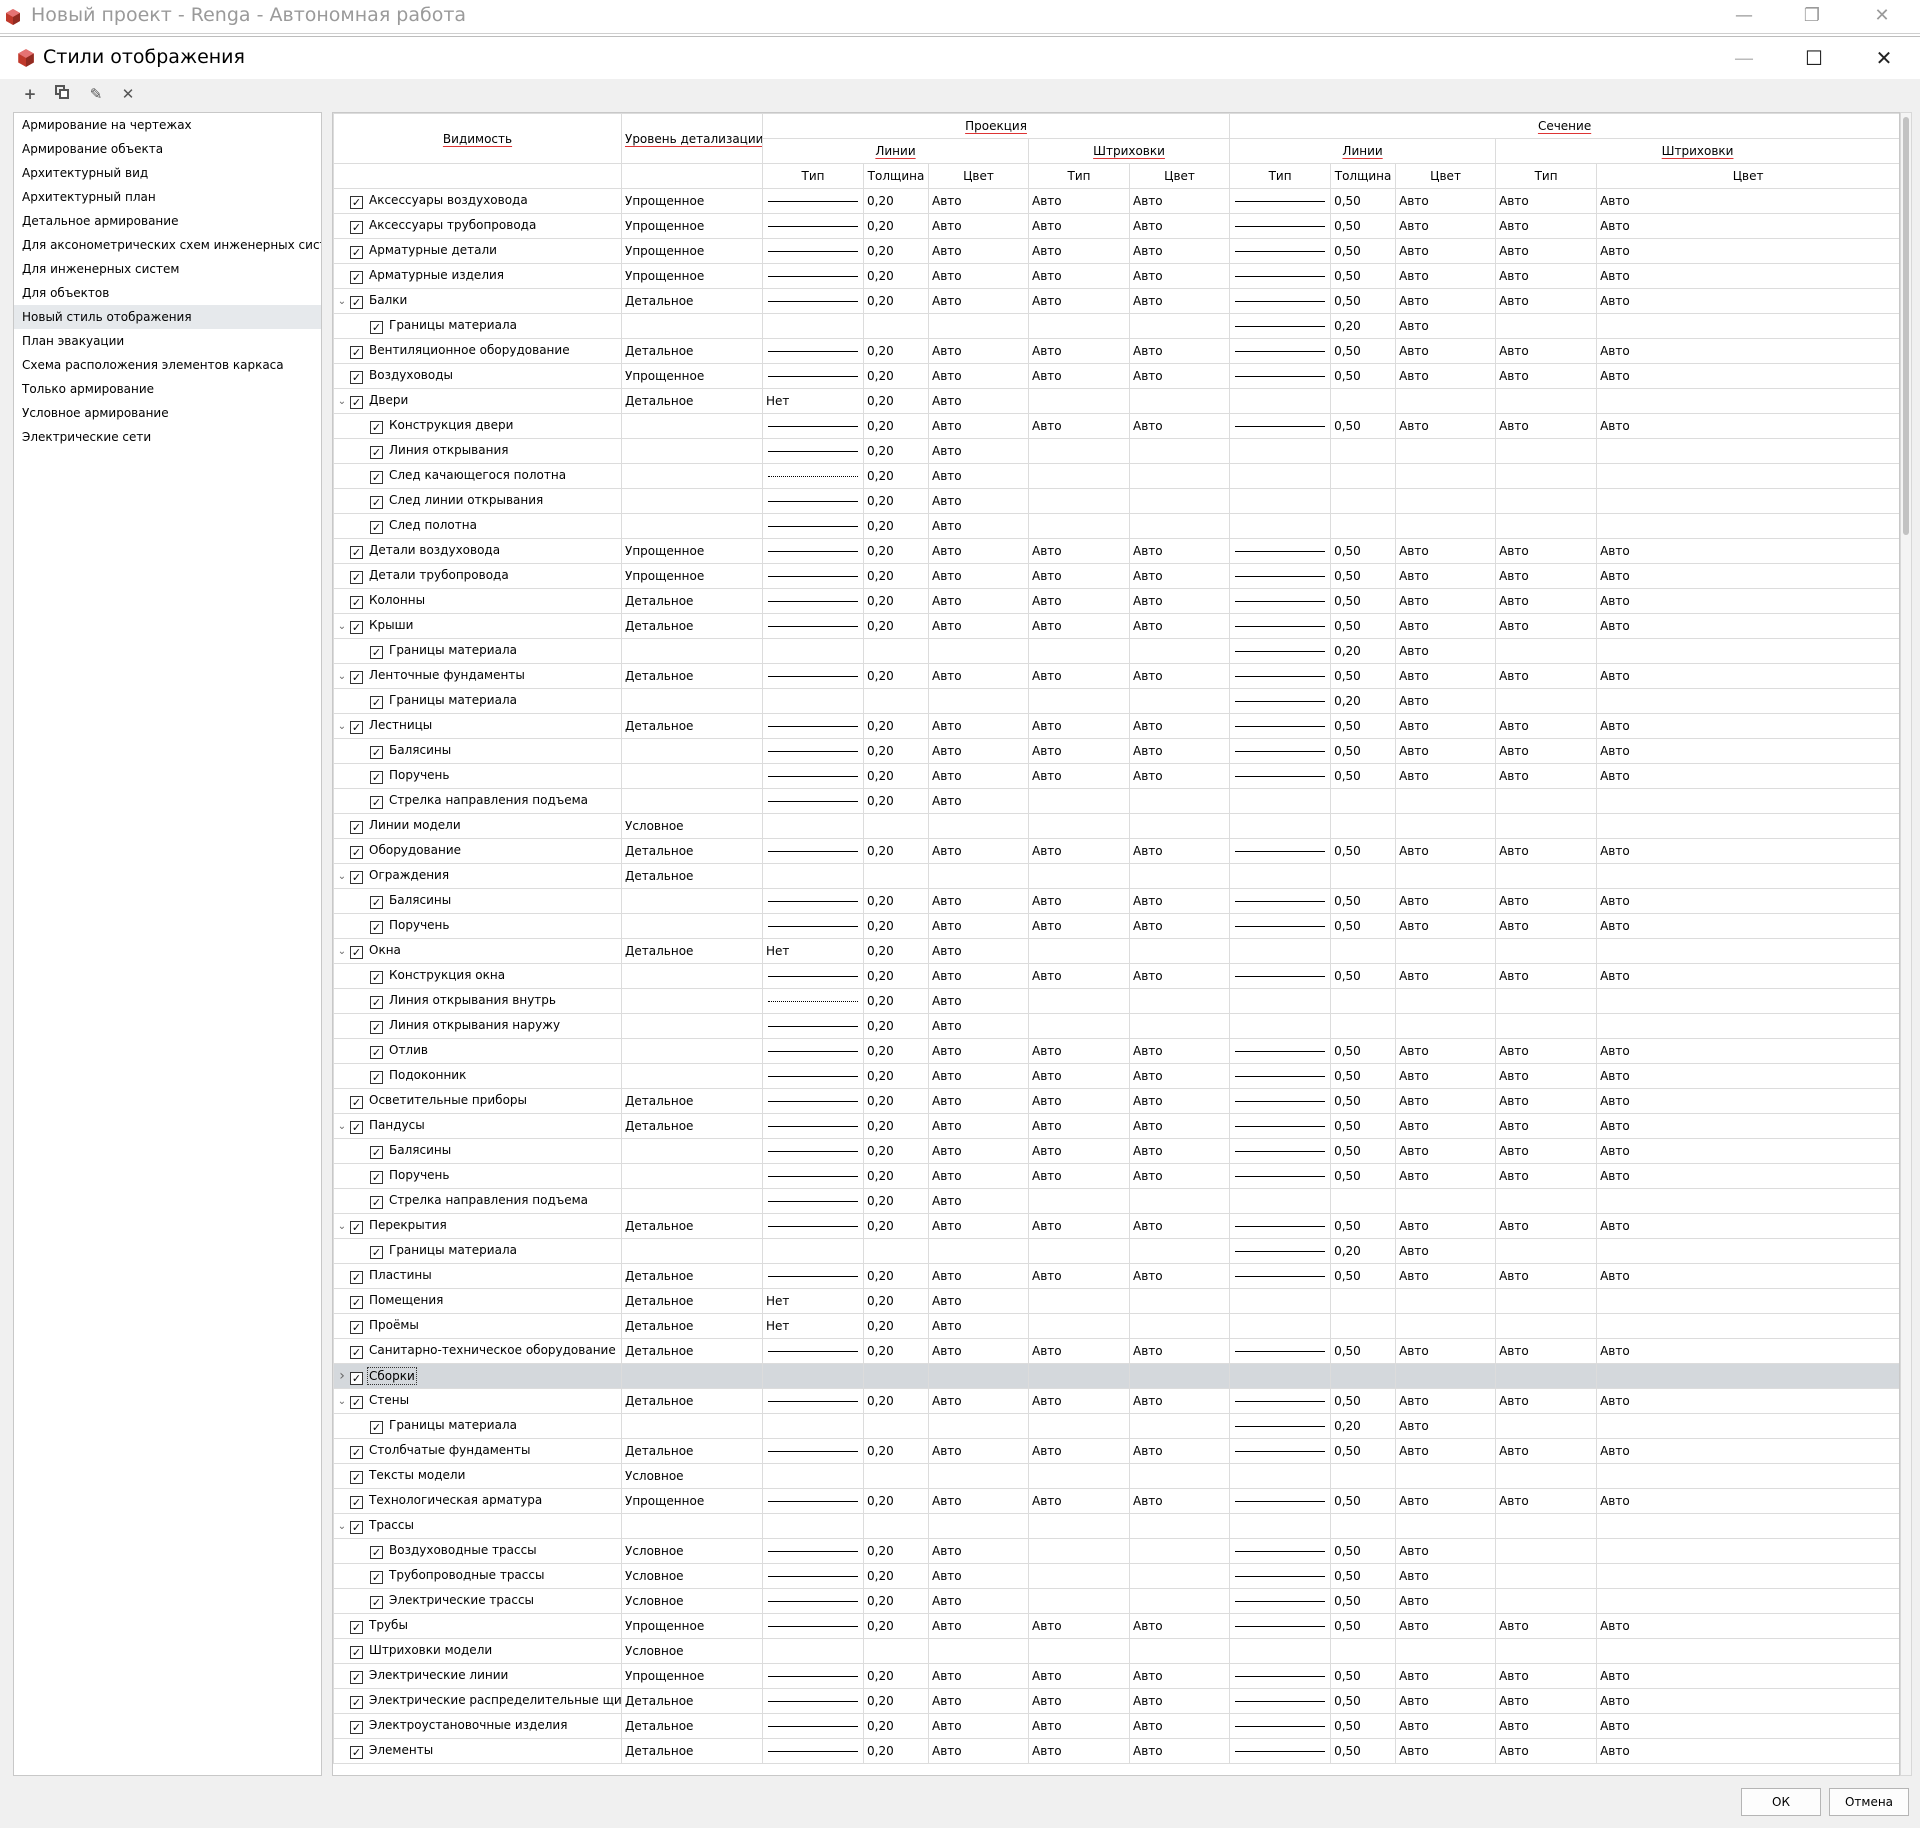 The width and height of the screenshot is (1920, 1828). Describe the element at coordinates (1363, 326) in the screenshot. I see `section-thickness-cell: 0,20` at that location.